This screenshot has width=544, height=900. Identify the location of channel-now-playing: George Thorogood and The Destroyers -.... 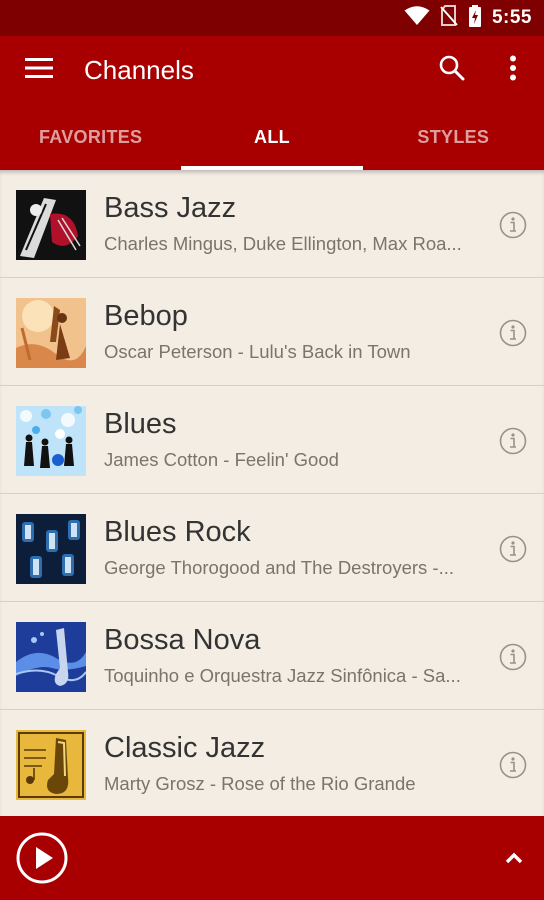
(279, 567).